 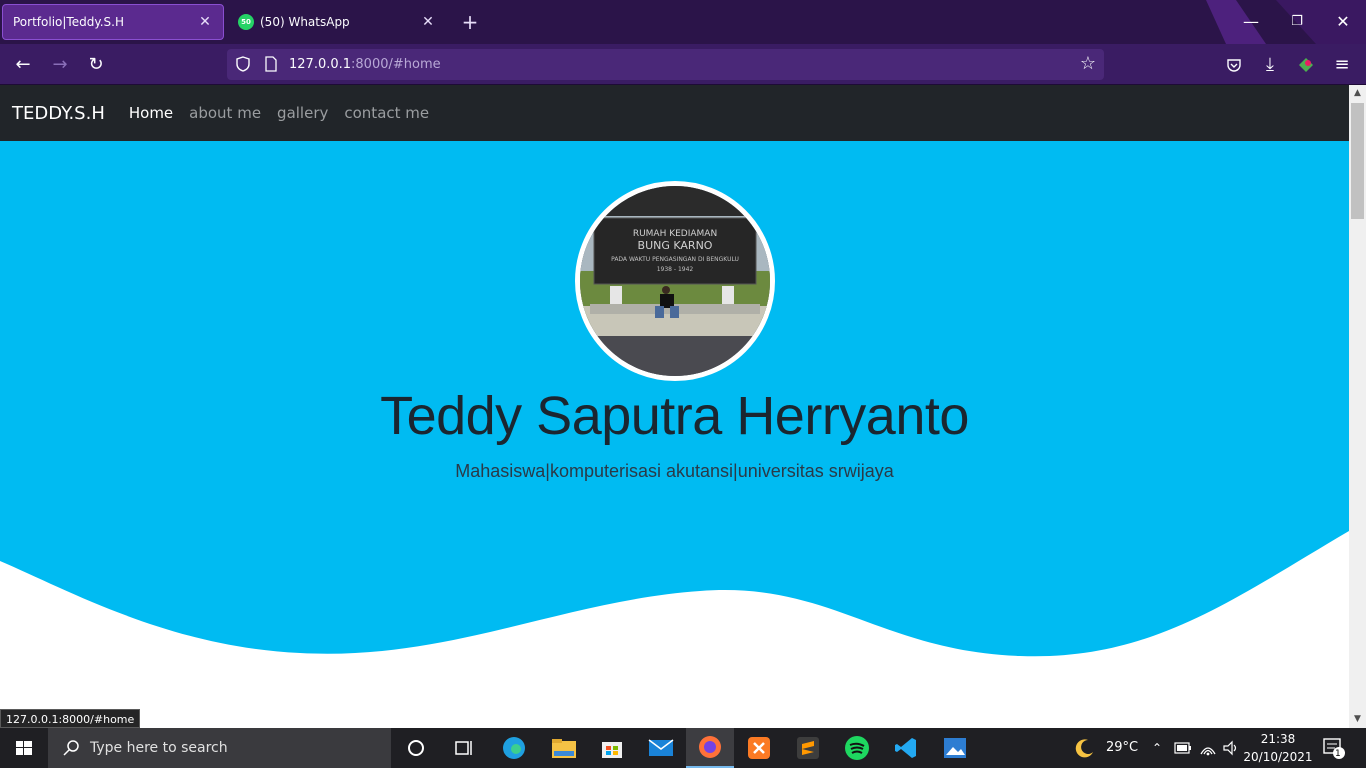 I want to click on address-bar: 127.0.0.1:8000/#home ☆, so click(x=665, y=64).